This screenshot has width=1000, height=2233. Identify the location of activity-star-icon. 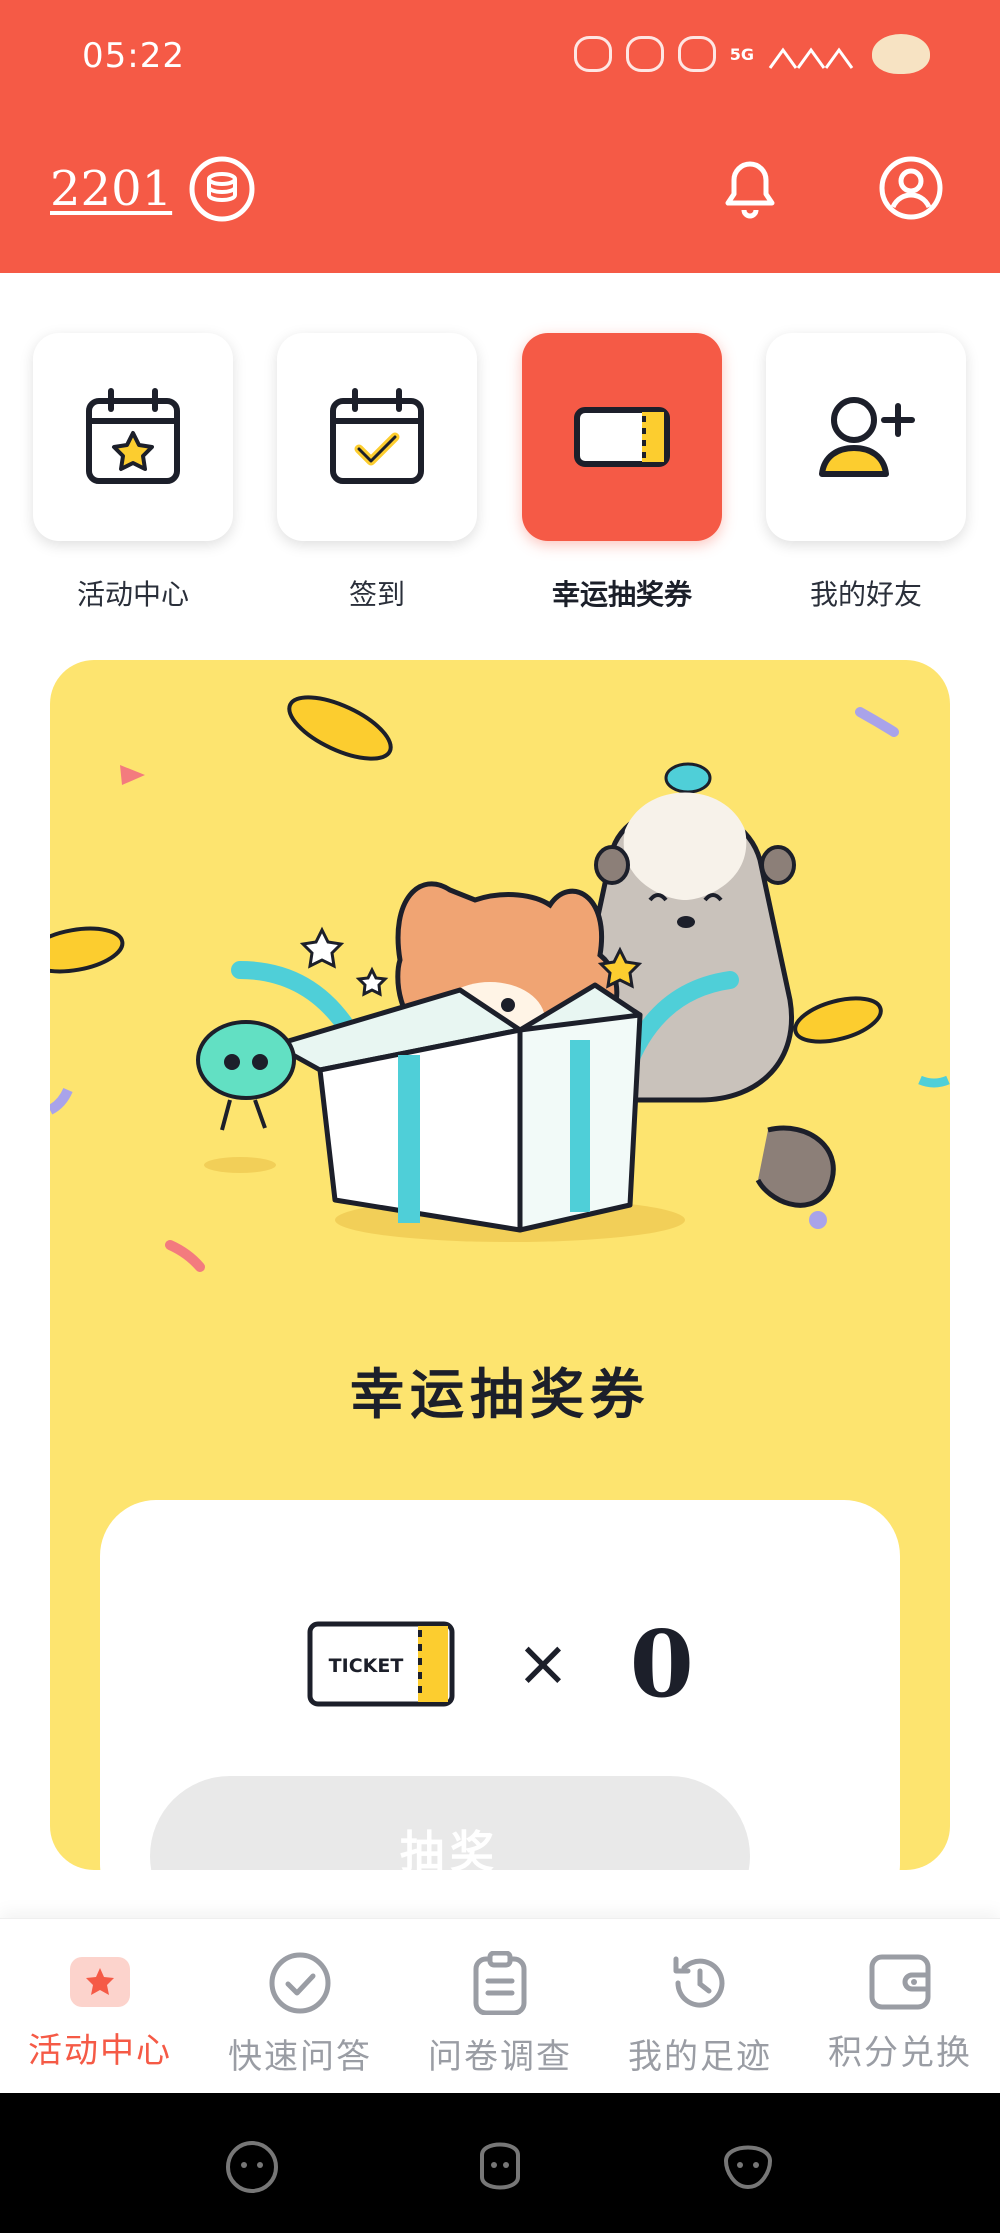
(100, 1982).